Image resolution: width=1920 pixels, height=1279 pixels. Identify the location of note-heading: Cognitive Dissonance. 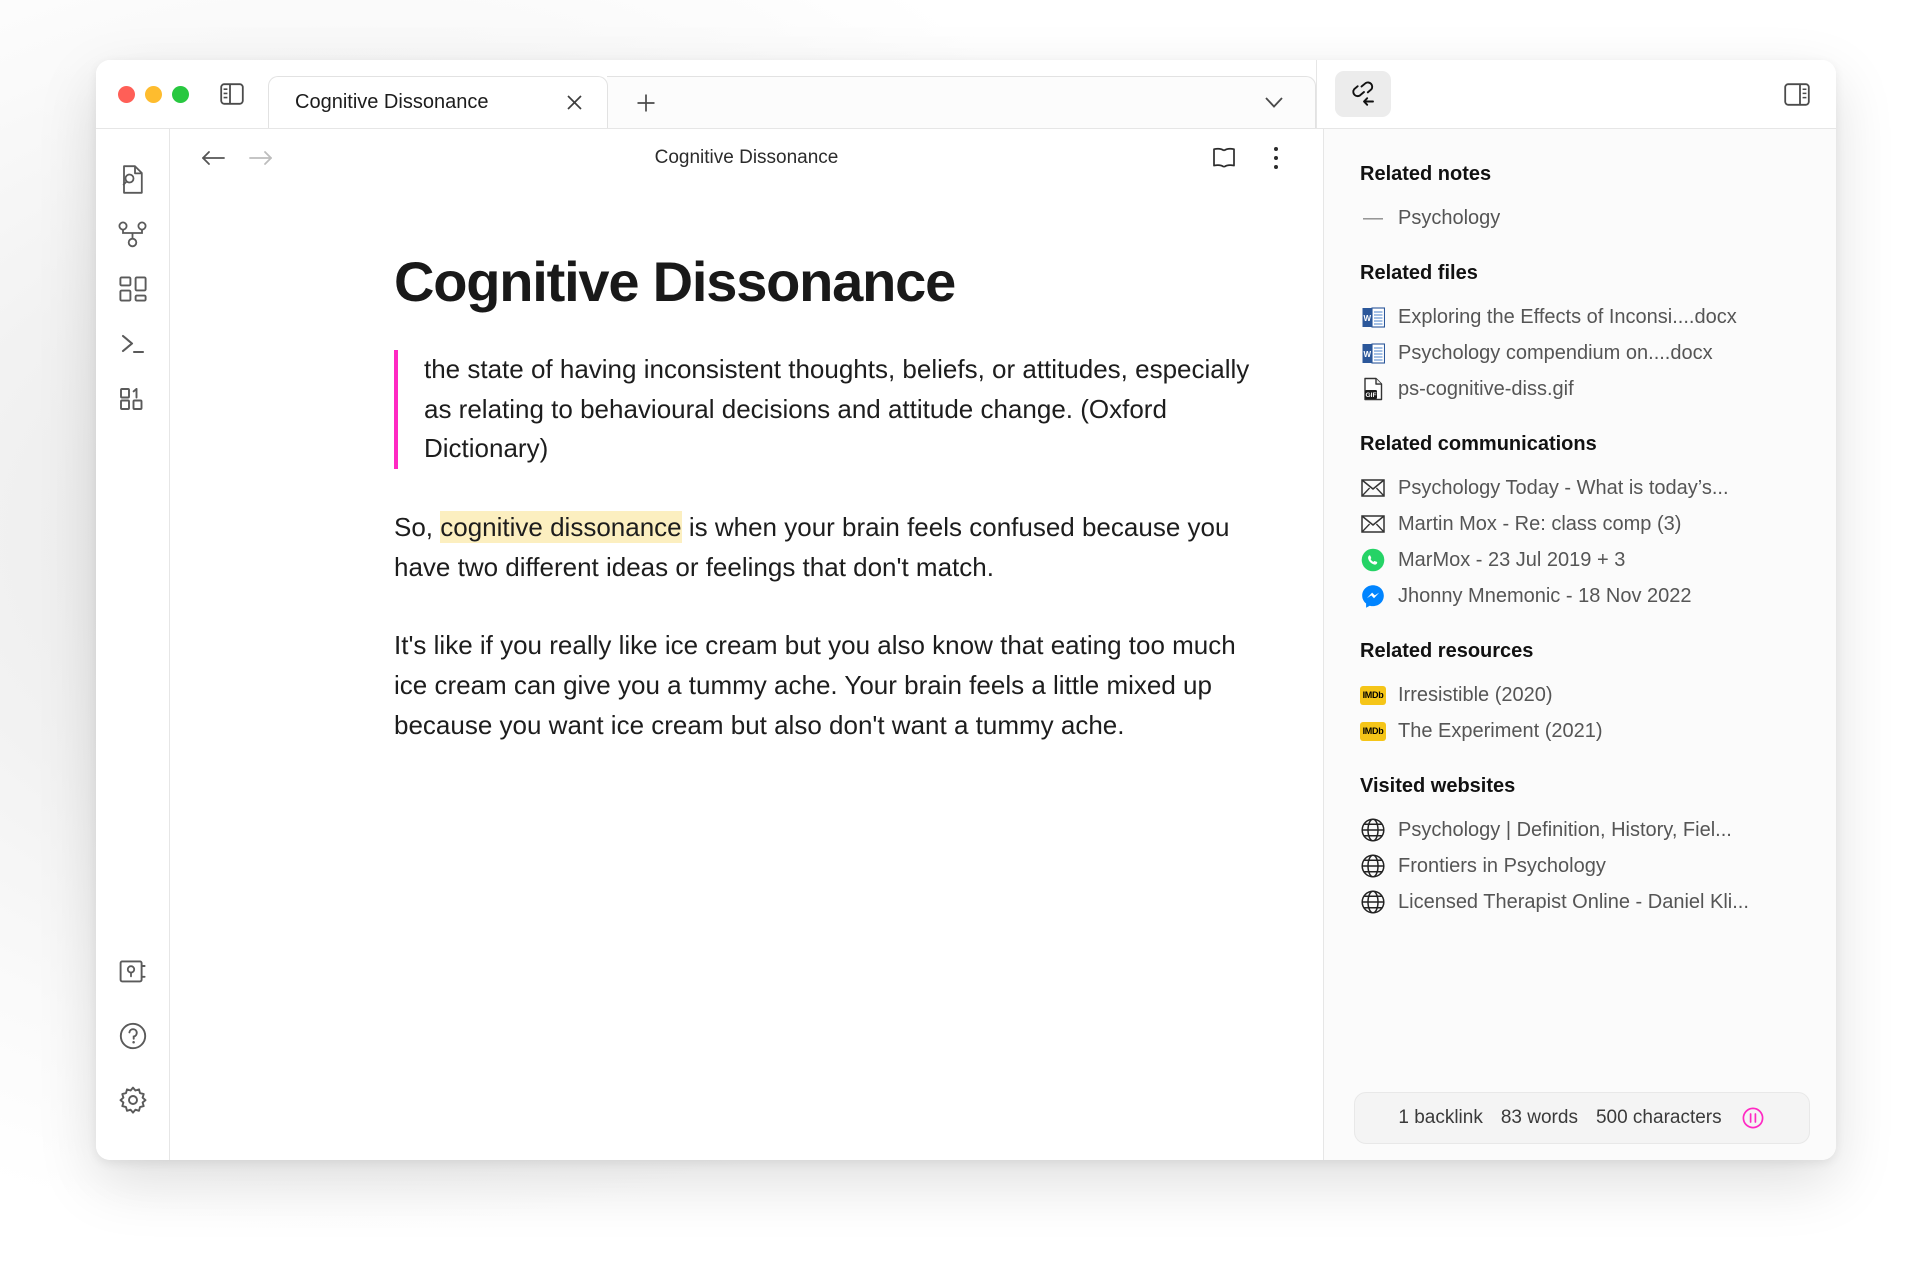
(675, 281).